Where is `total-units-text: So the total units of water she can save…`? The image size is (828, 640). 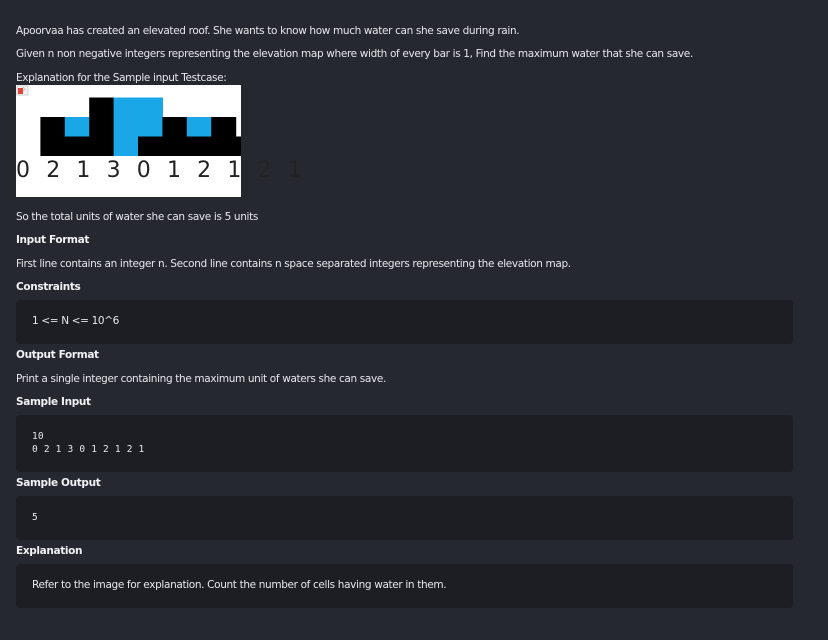
total-units-text: So the total units of water she can save… is located at coordinates (137, 217).